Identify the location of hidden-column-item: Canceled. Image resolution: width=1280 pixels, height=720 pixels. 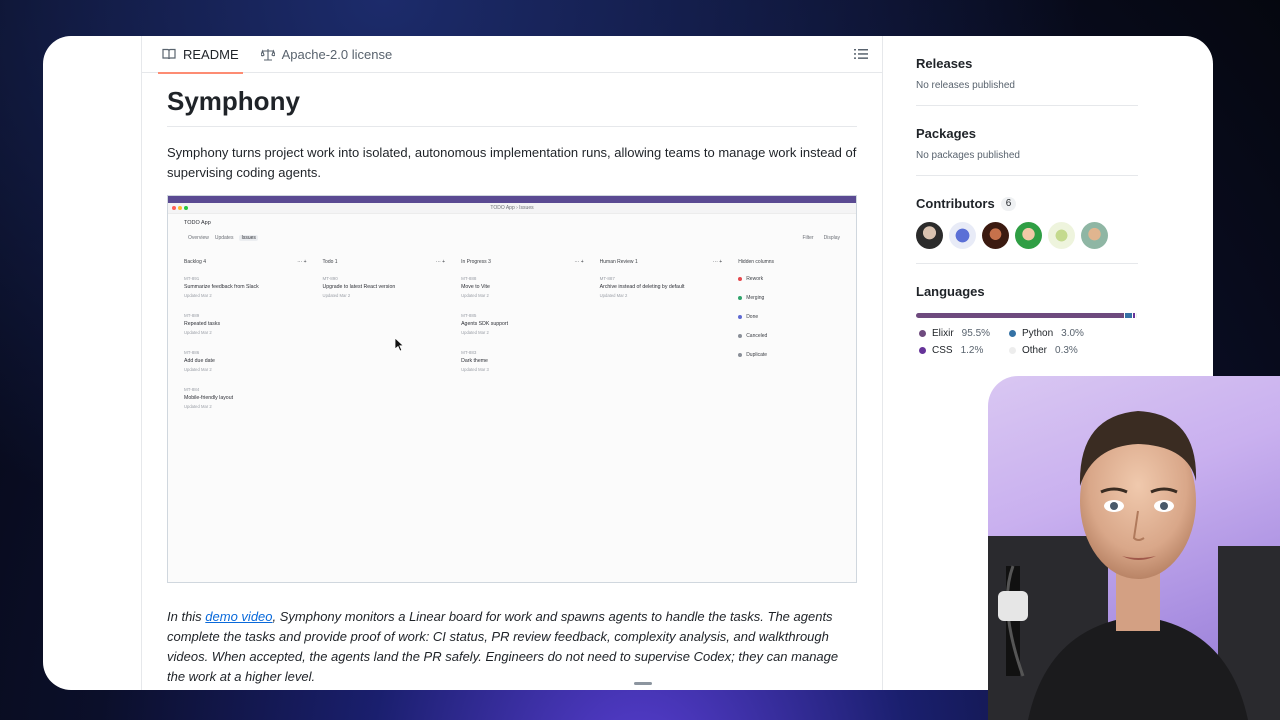
(793, 340).